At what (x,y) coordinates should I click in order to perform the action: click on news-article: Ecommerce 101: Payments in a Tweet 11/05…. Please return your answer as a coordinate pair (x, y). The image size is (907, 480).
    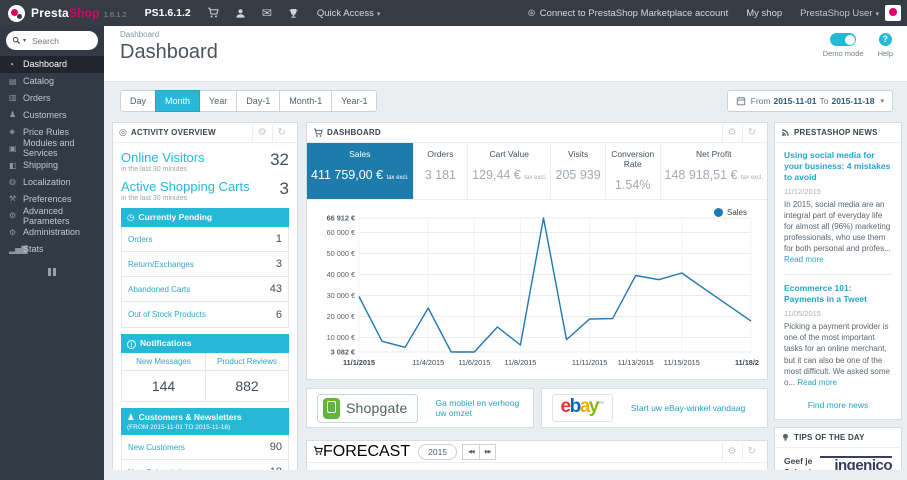
    Looking at the image, I should click on (838, 335).